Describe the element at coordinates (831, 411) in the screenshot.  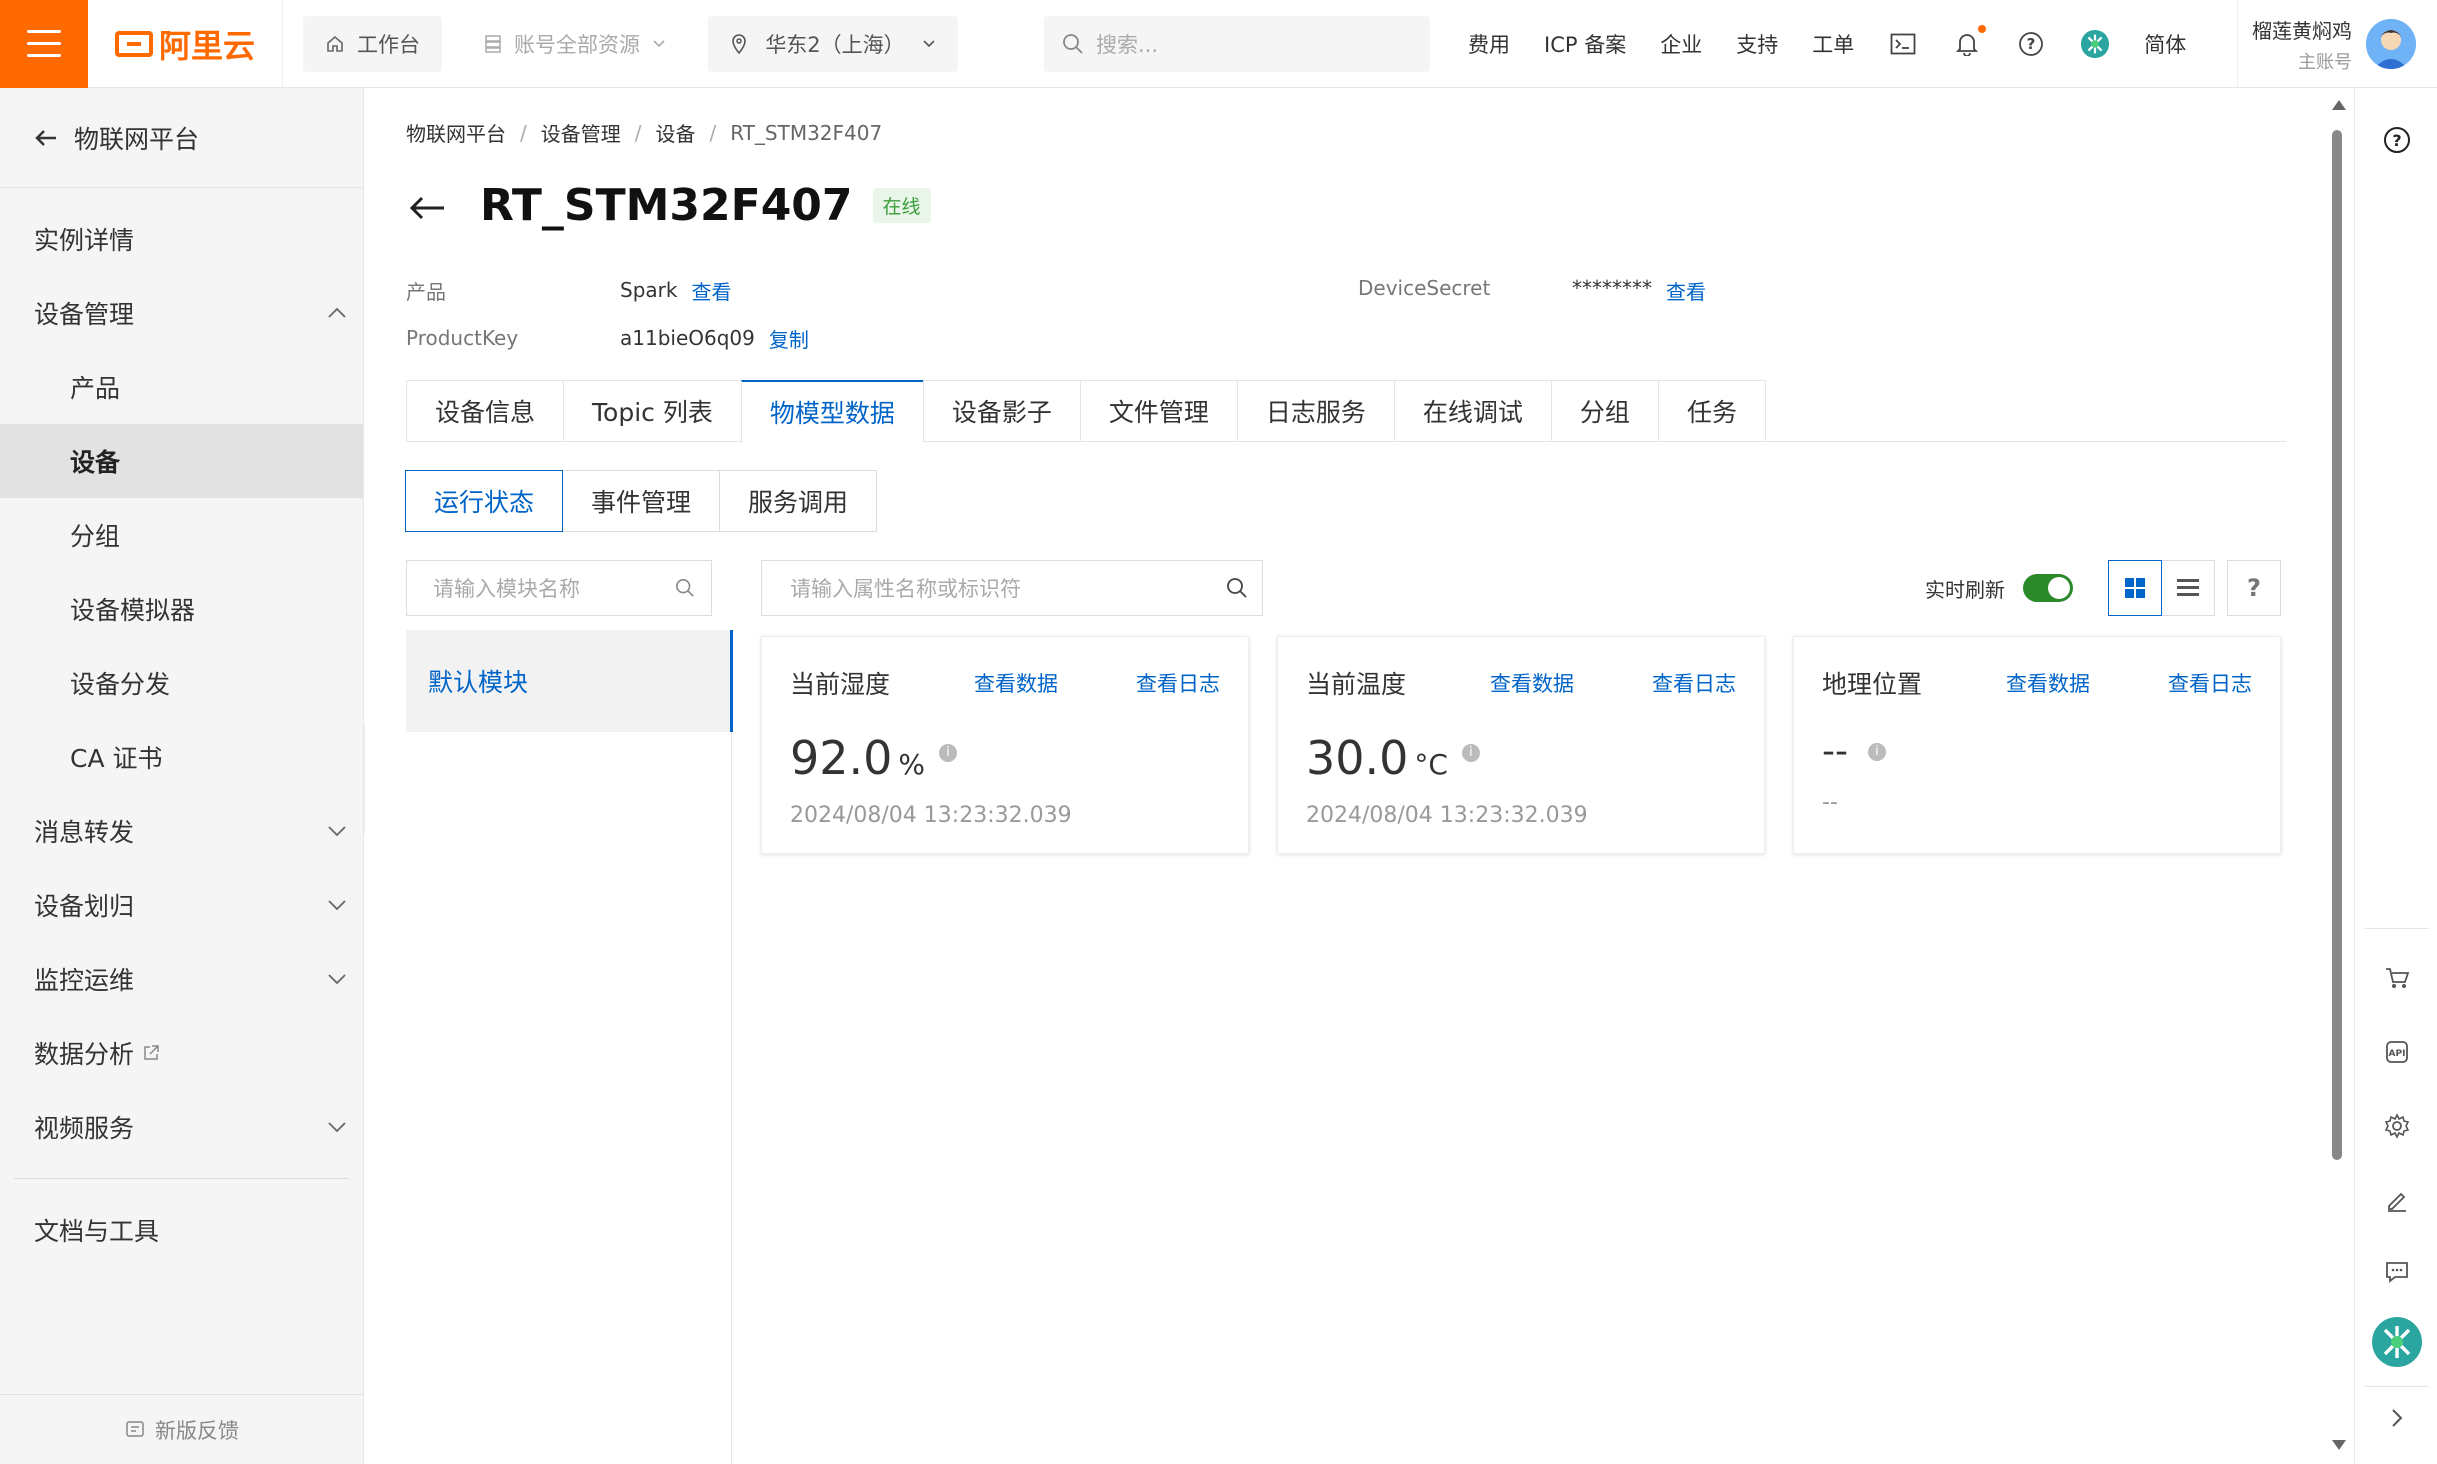
I see `tab-thing-model-data: 物模型数据` at that location.